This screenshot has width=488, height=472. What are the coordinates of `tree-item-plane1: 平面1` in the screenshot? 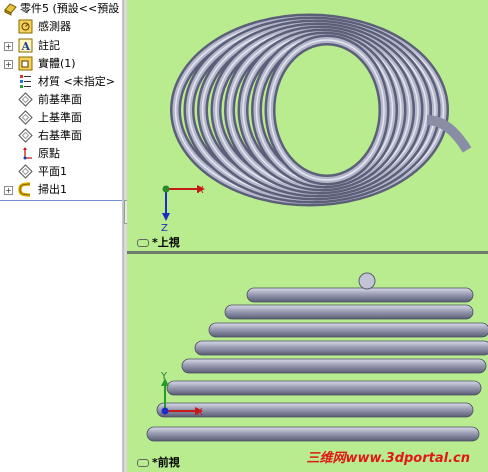 It's located at (61, 172).